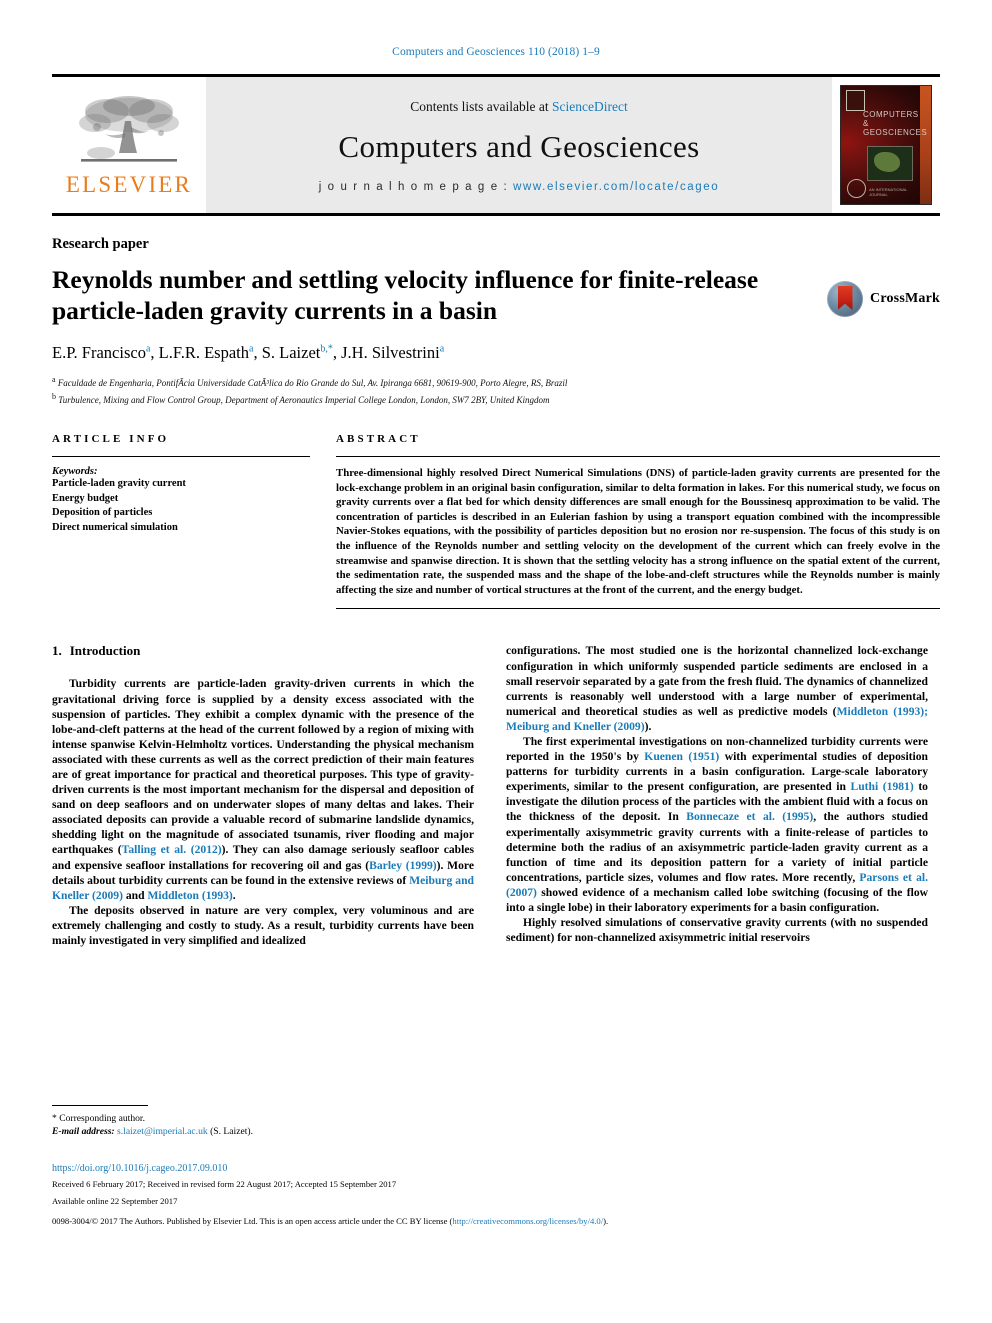  I want to click on citation-link: Talling et al. (2012), so click(172, 849).